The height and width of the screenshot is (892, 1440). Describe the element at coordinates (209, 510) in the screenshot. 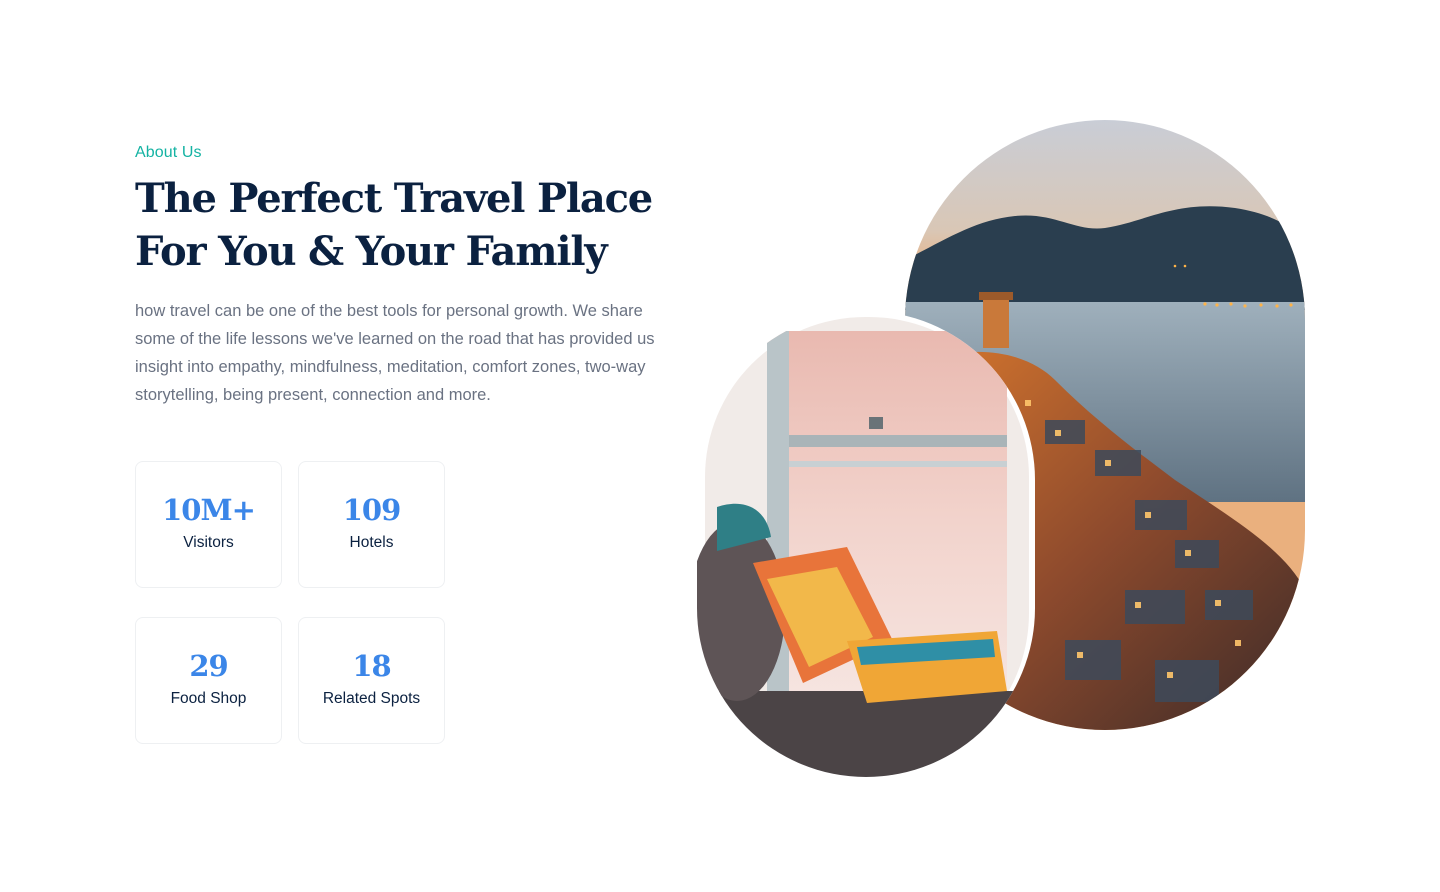

I see `stat-value: 10M+` at that location.